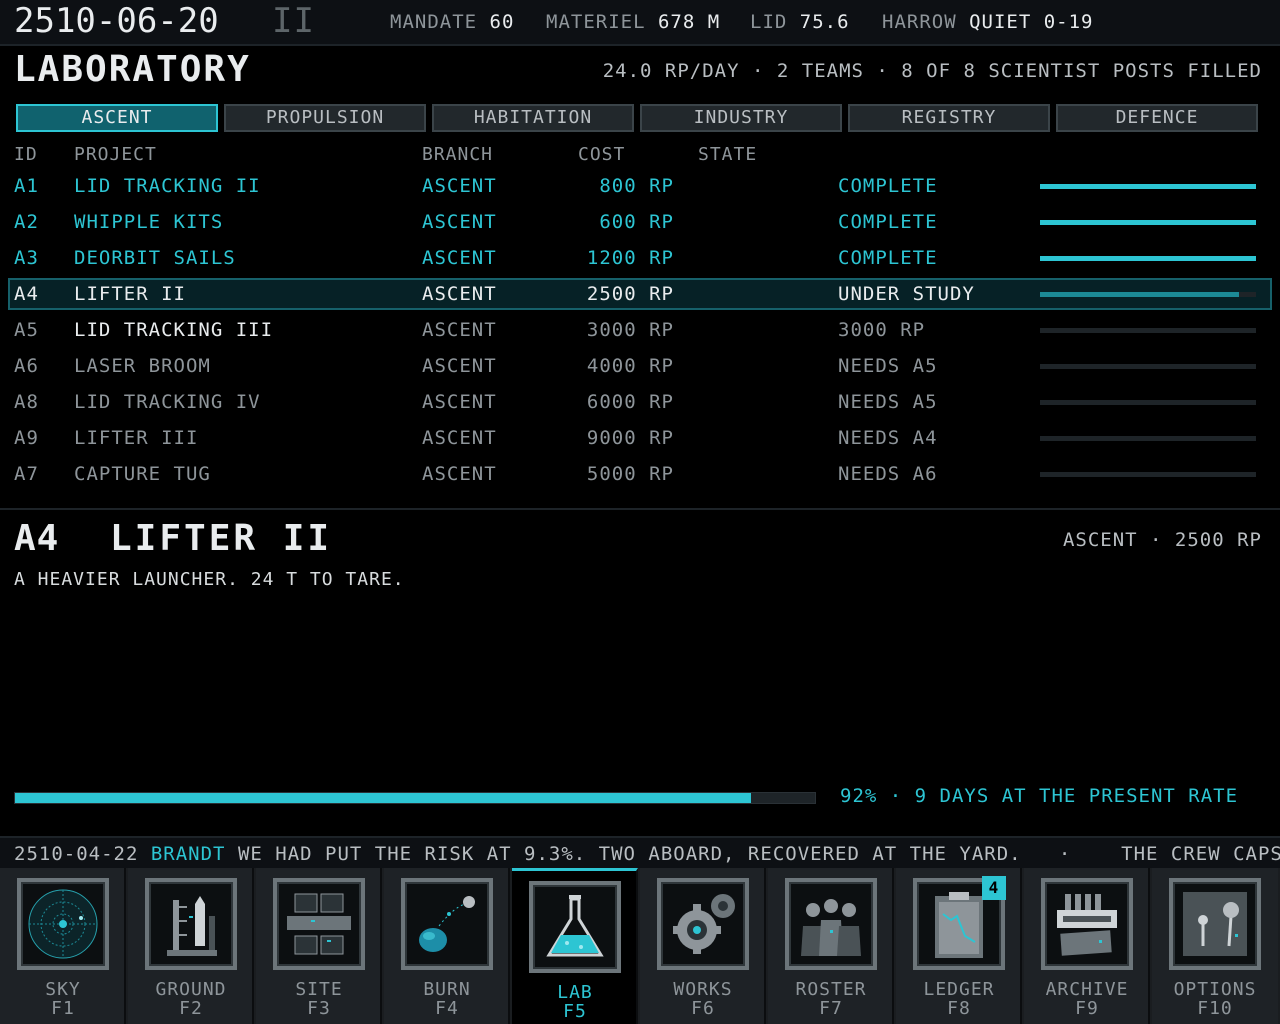 The image size is (1280, 1024). I want to click on dock-button-ledger: 4 LEDGER F8, so click(959, 946).